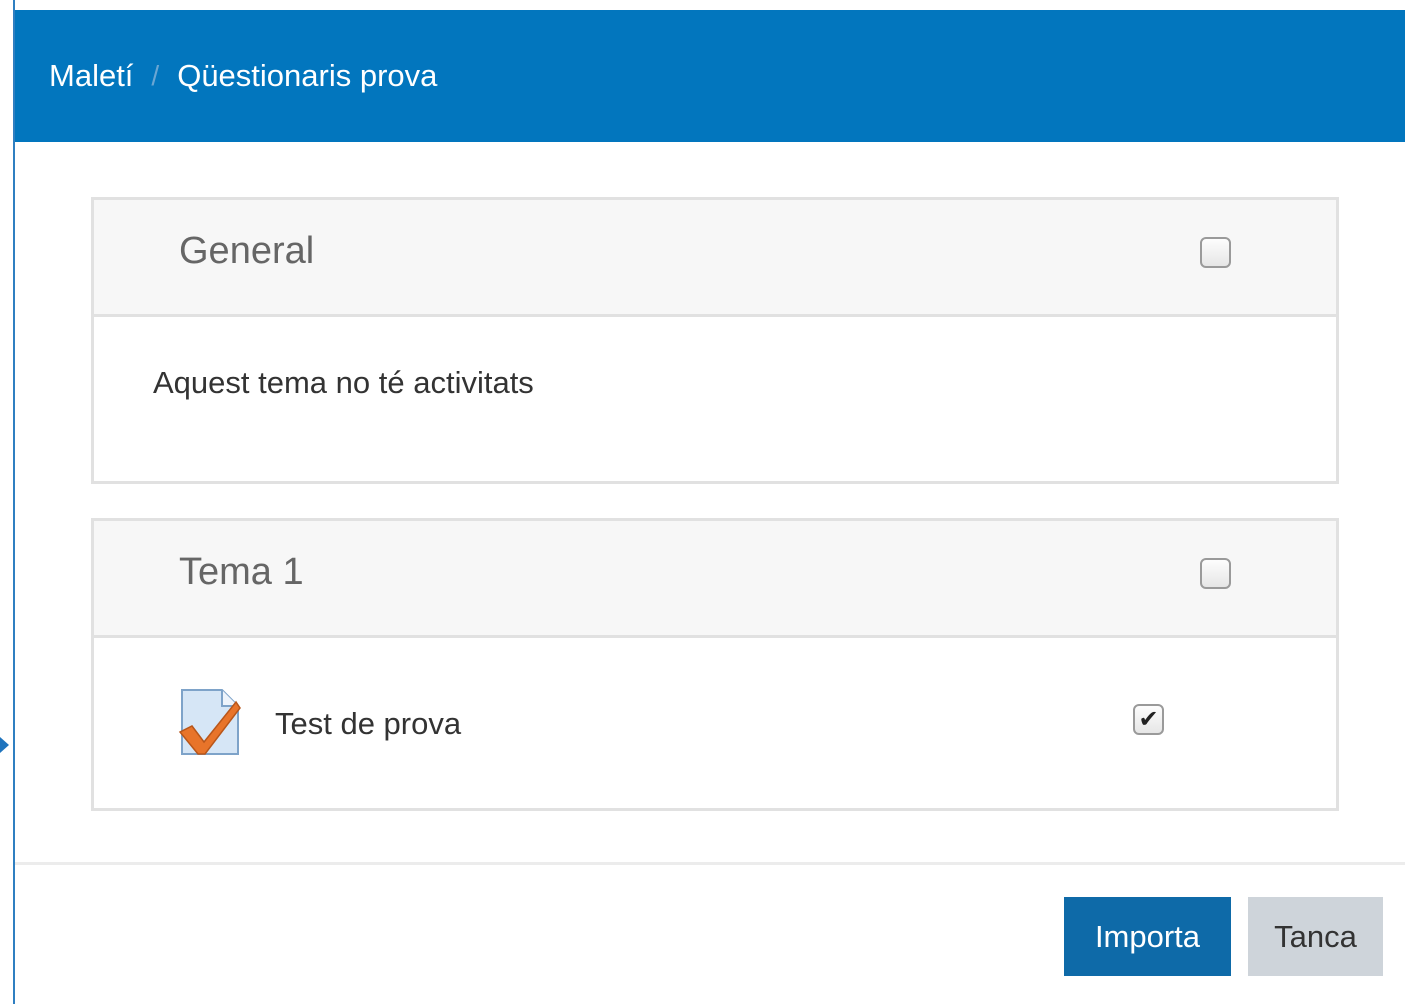 The height and width of the screenshot is (1004, 1405). Describe the element at coordinates (715, 579) in the screenshot. I see `section-header: Tema 1` at that location.